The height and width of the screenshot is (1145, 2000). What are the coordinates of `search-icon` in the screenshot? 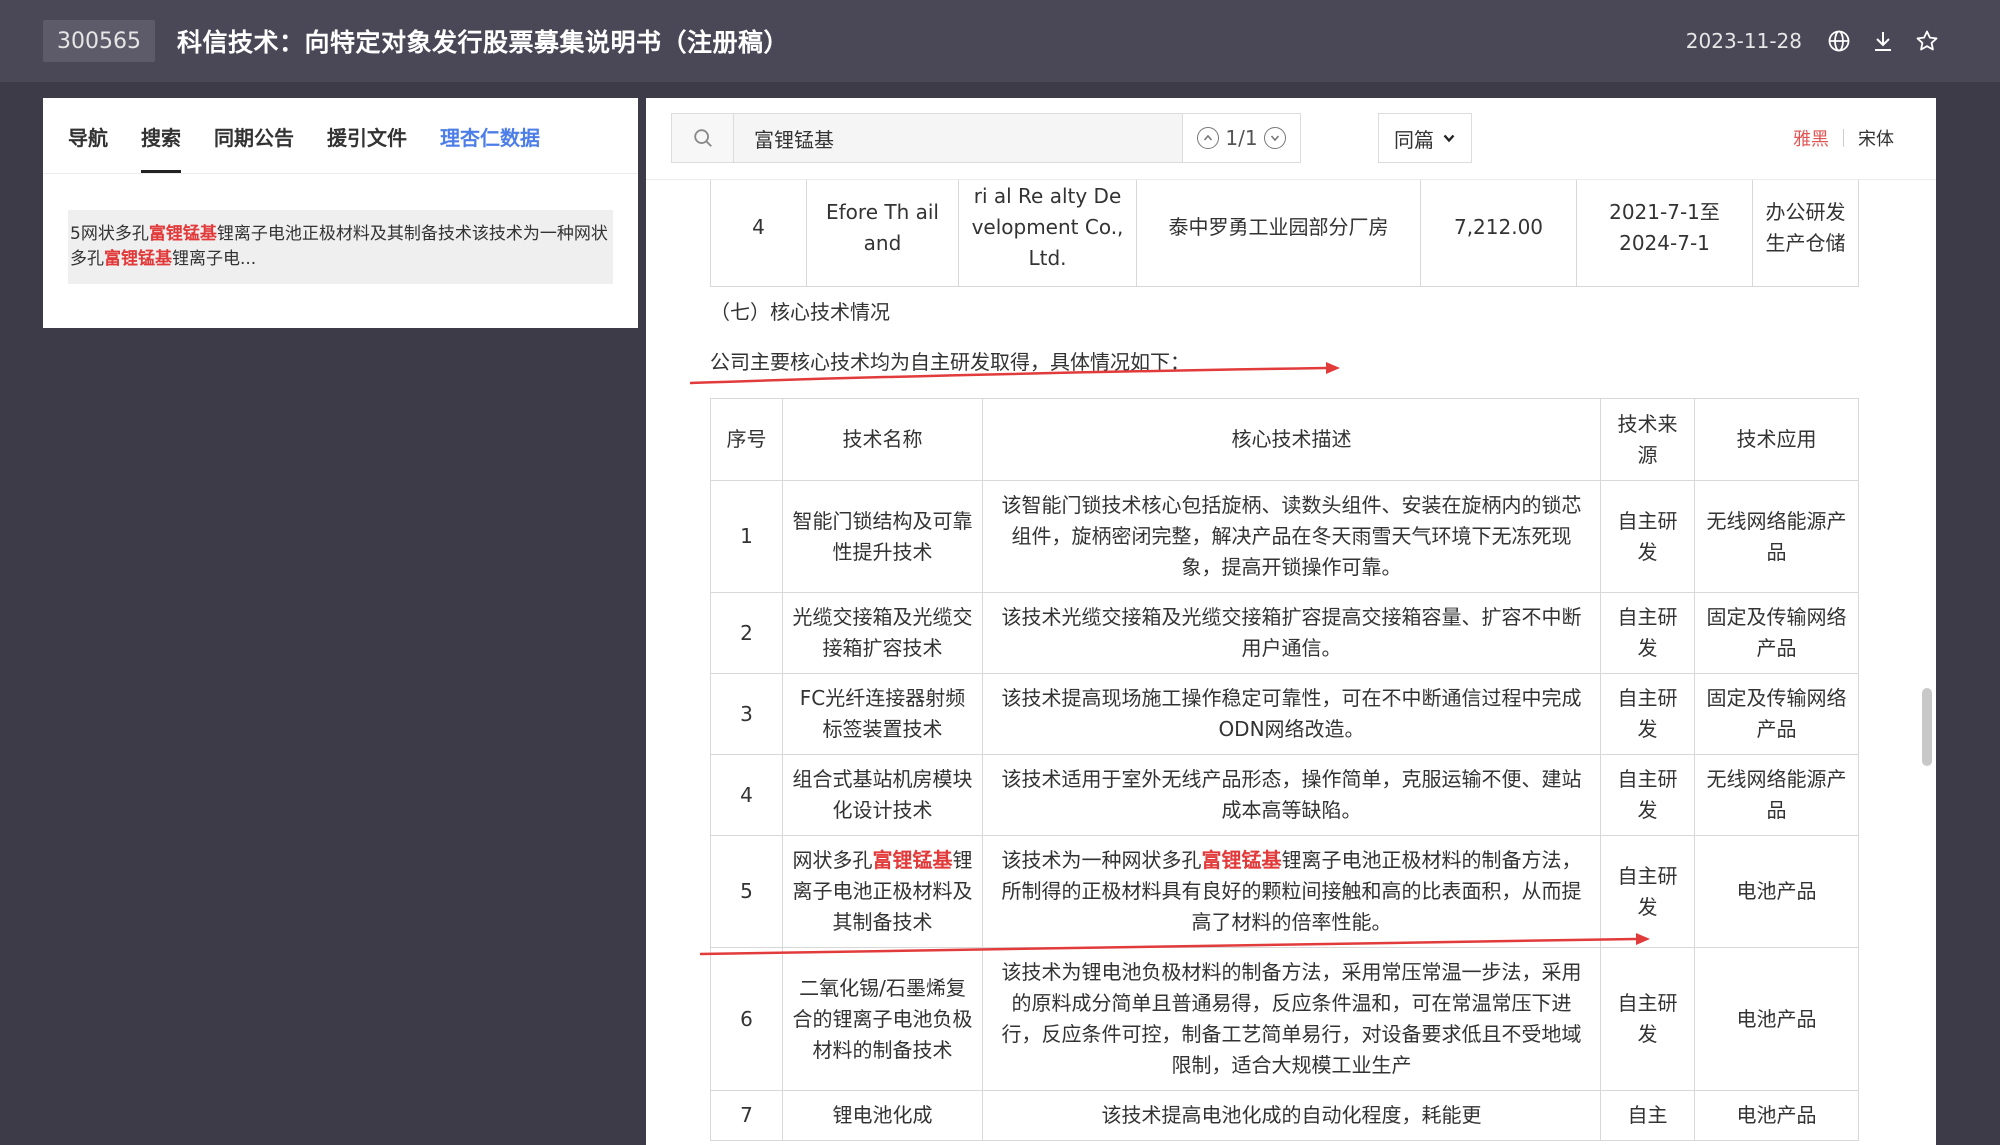 It's located at (702, 138).